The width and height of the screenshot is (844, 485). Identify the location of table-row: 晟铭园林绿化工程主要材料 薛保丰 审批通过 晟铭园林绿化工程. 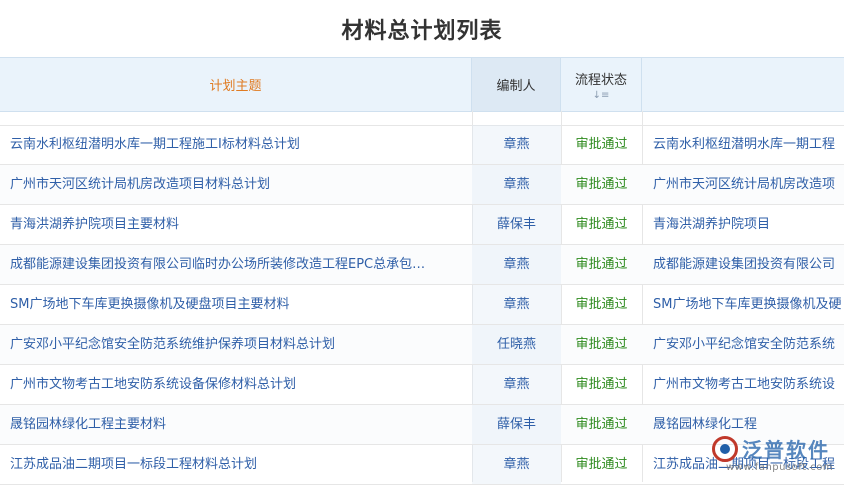
(422, 425).